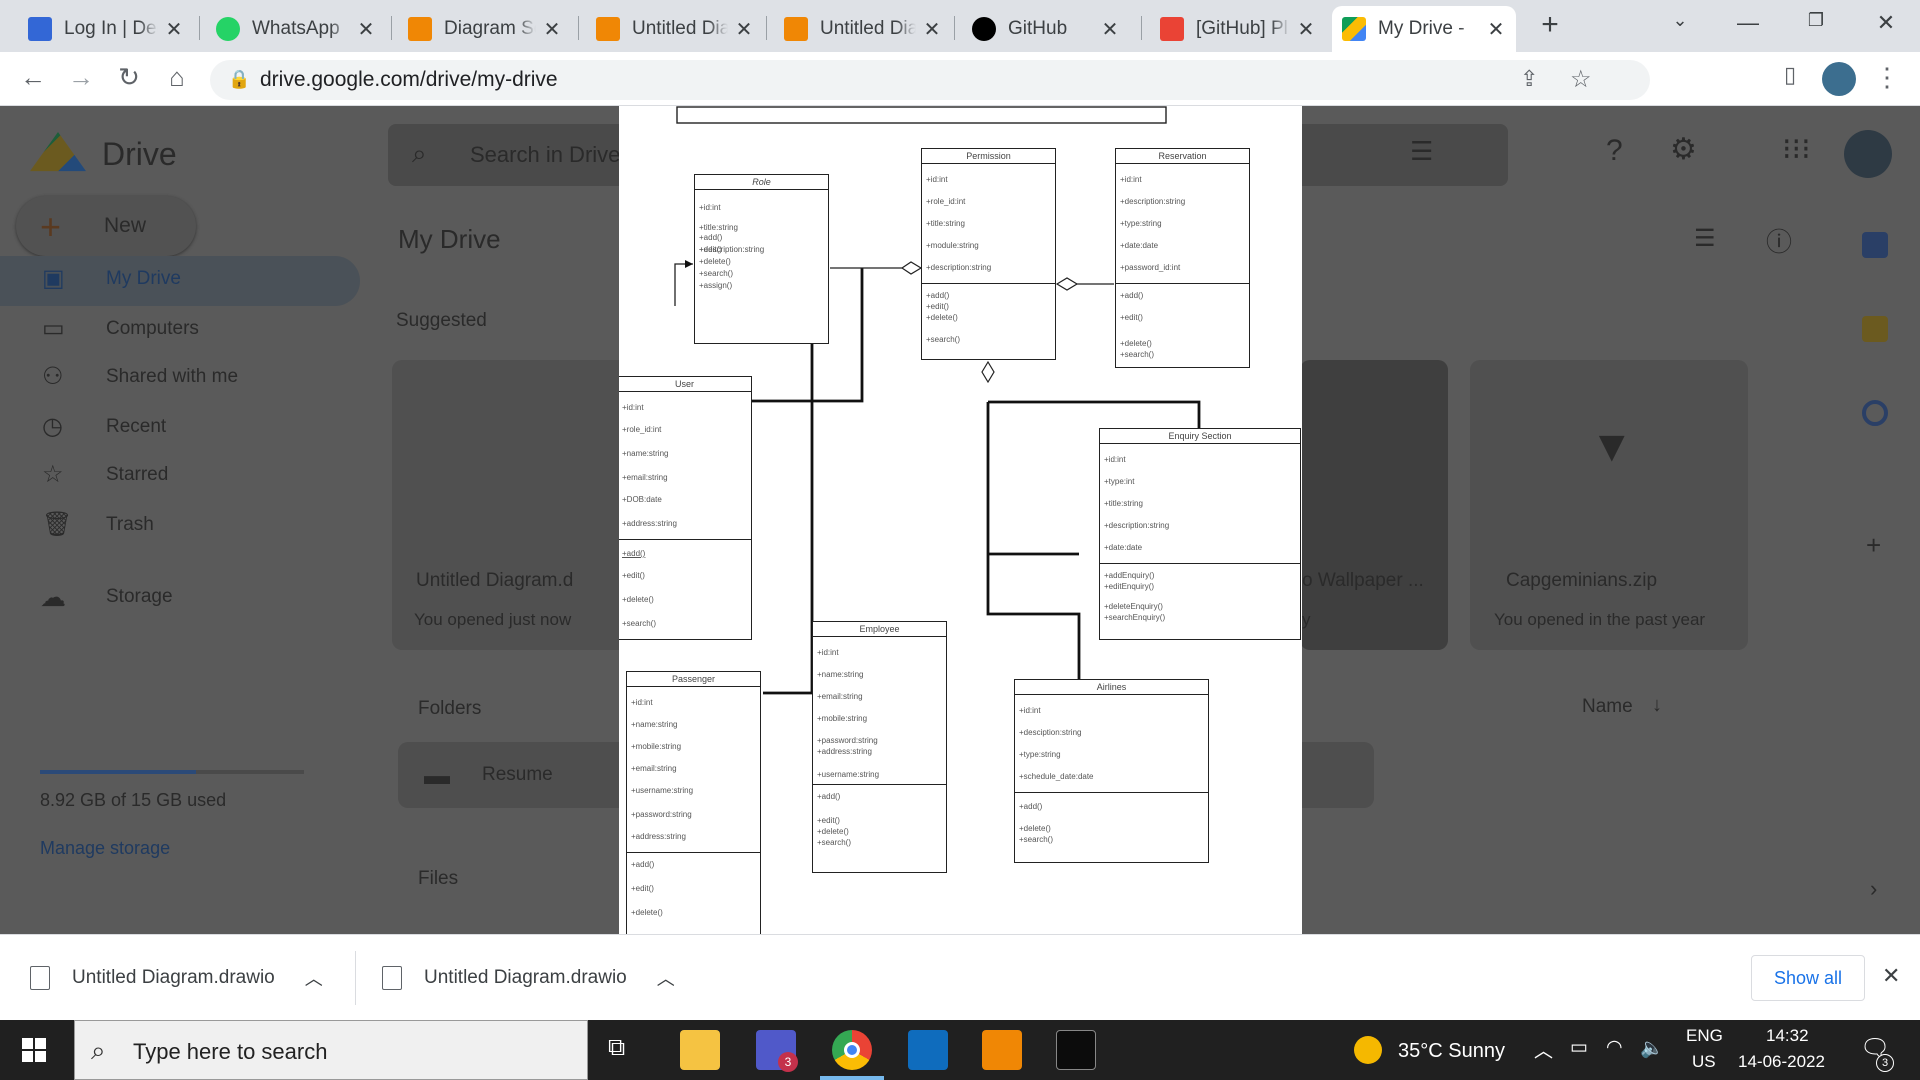 This screenshot has height=1080, width=1920. I want to click on wifi-icon: ◠, so click(1614, 1047).